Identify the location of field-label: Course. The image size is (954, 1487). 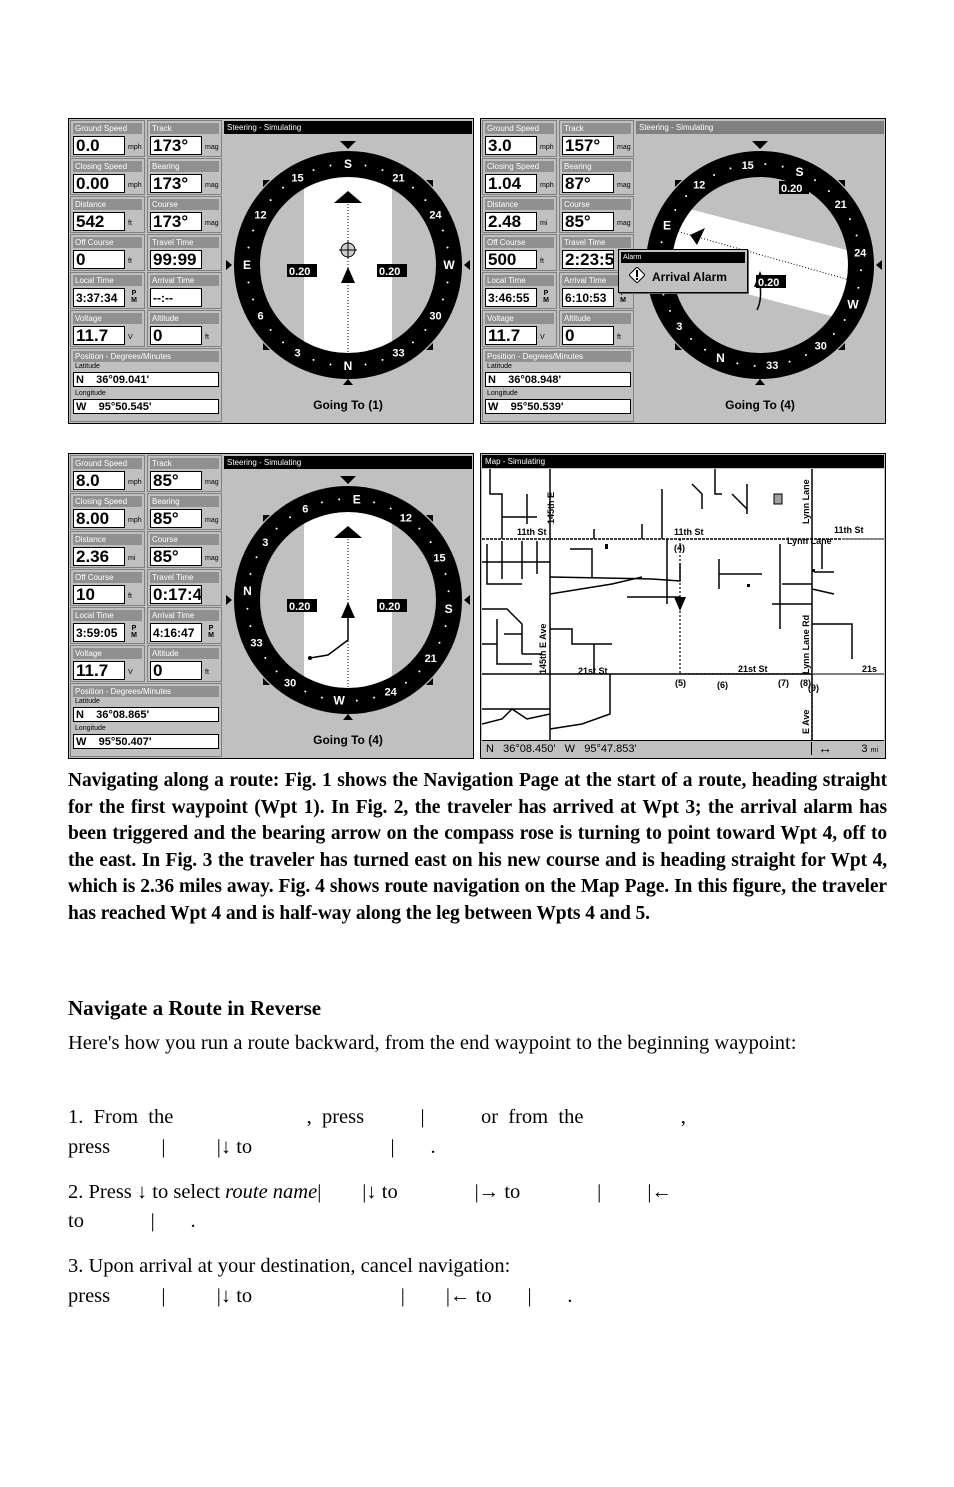
(184, 539).